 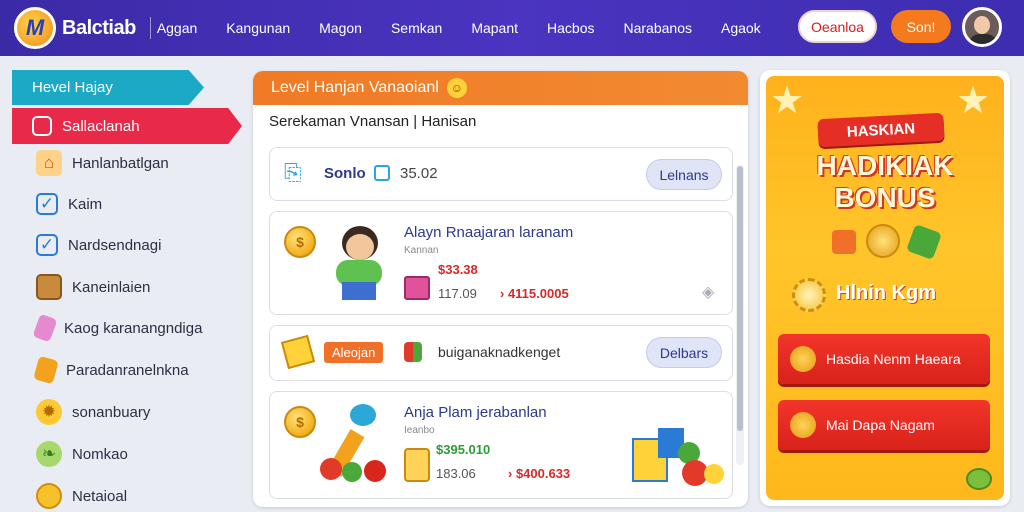 I want to click on coin-icon, so click(x=49, y=496).